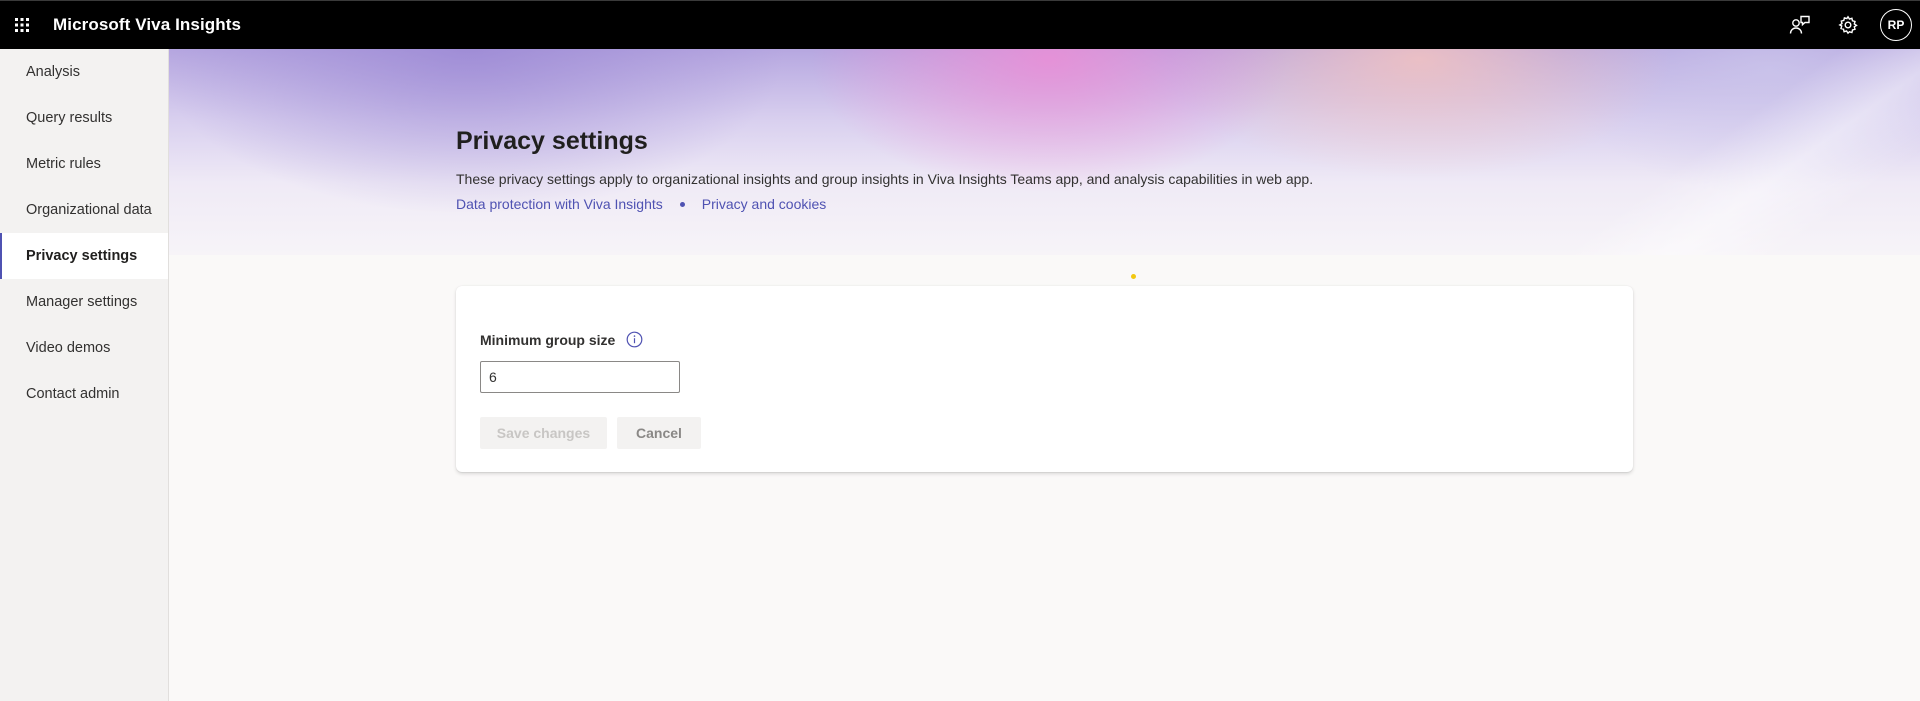 This screenshot has width=1920, height=701. Describe the element at coordinates (84, 348) in the screenshot. I see `sidebar-item-video-demos: Video demos` at that location.